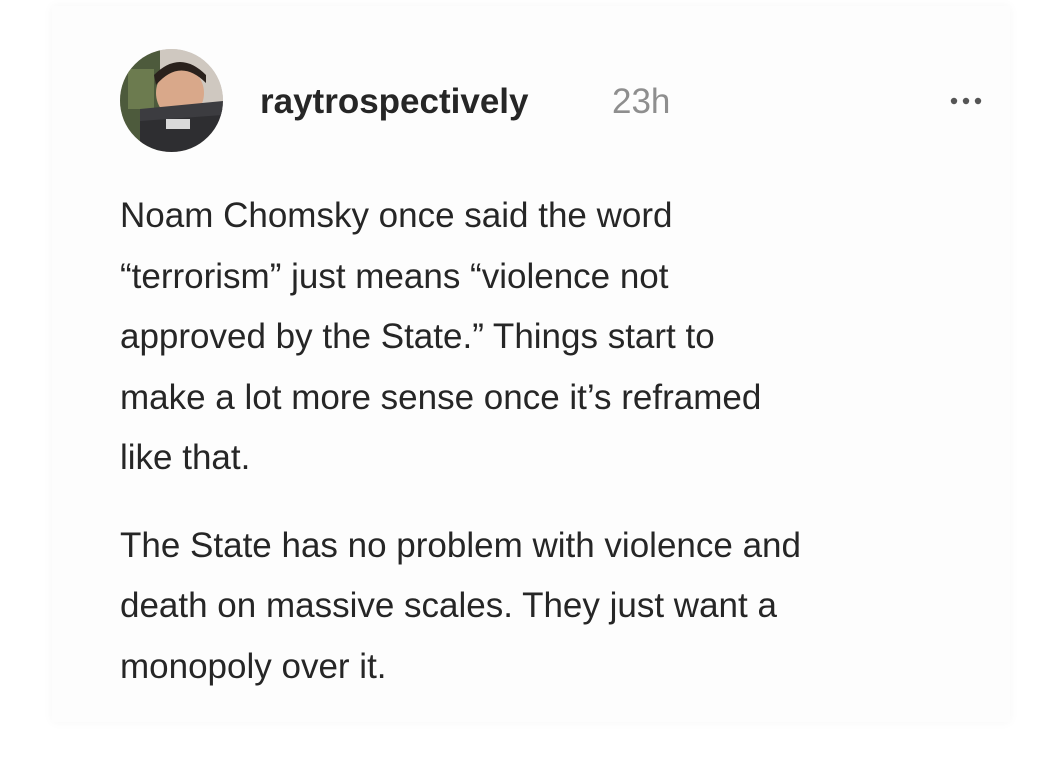 This screenshot has width=1060, height=763. I want to click on user-avatar, so click(171, 100).